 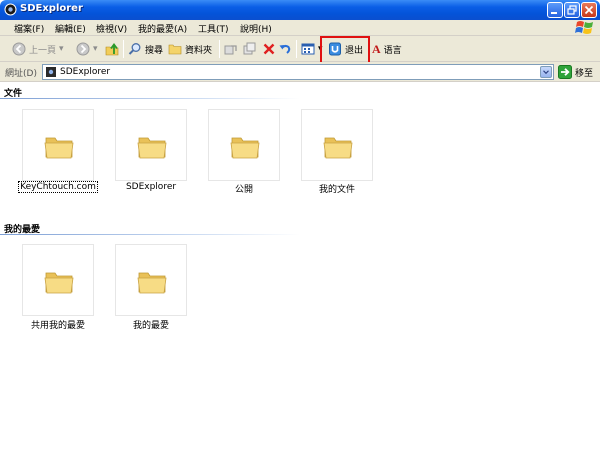 What do you see at coordinates (300, 10) in the screenshot?
I see `title-bar: SDExplorer` at bounding box center [300, 10].